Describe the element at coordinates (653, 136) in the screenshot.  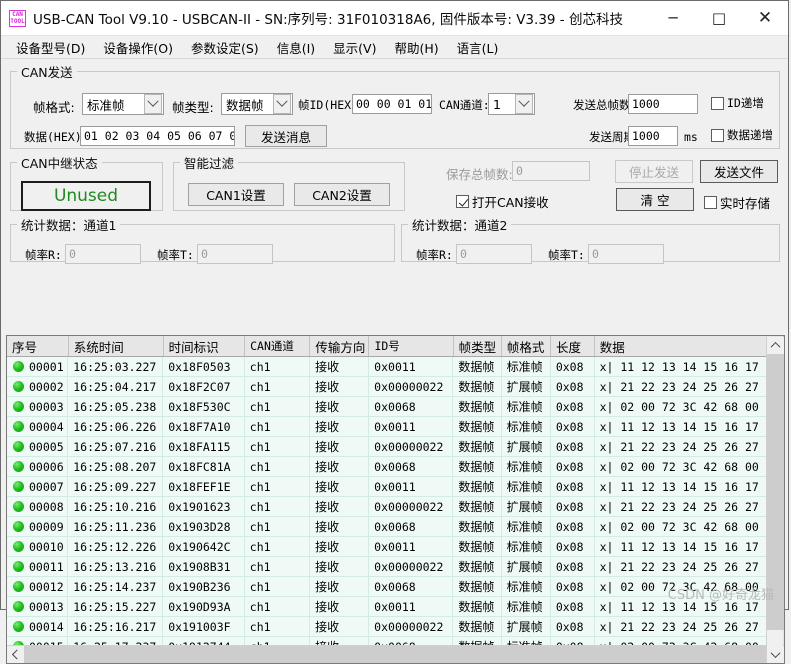
I see `send-period-input: 1000` at that location.